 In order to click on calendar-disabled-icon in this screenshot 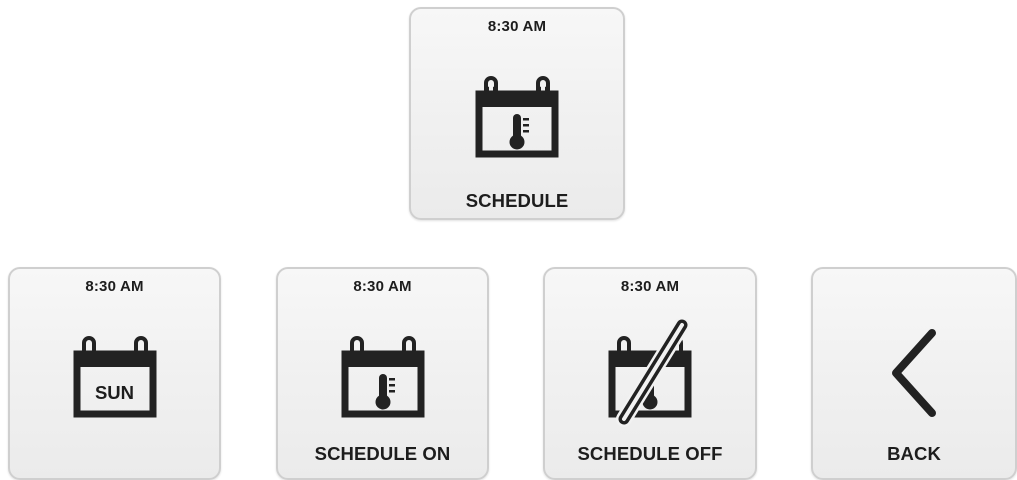, I will do `click(650, 374)`.